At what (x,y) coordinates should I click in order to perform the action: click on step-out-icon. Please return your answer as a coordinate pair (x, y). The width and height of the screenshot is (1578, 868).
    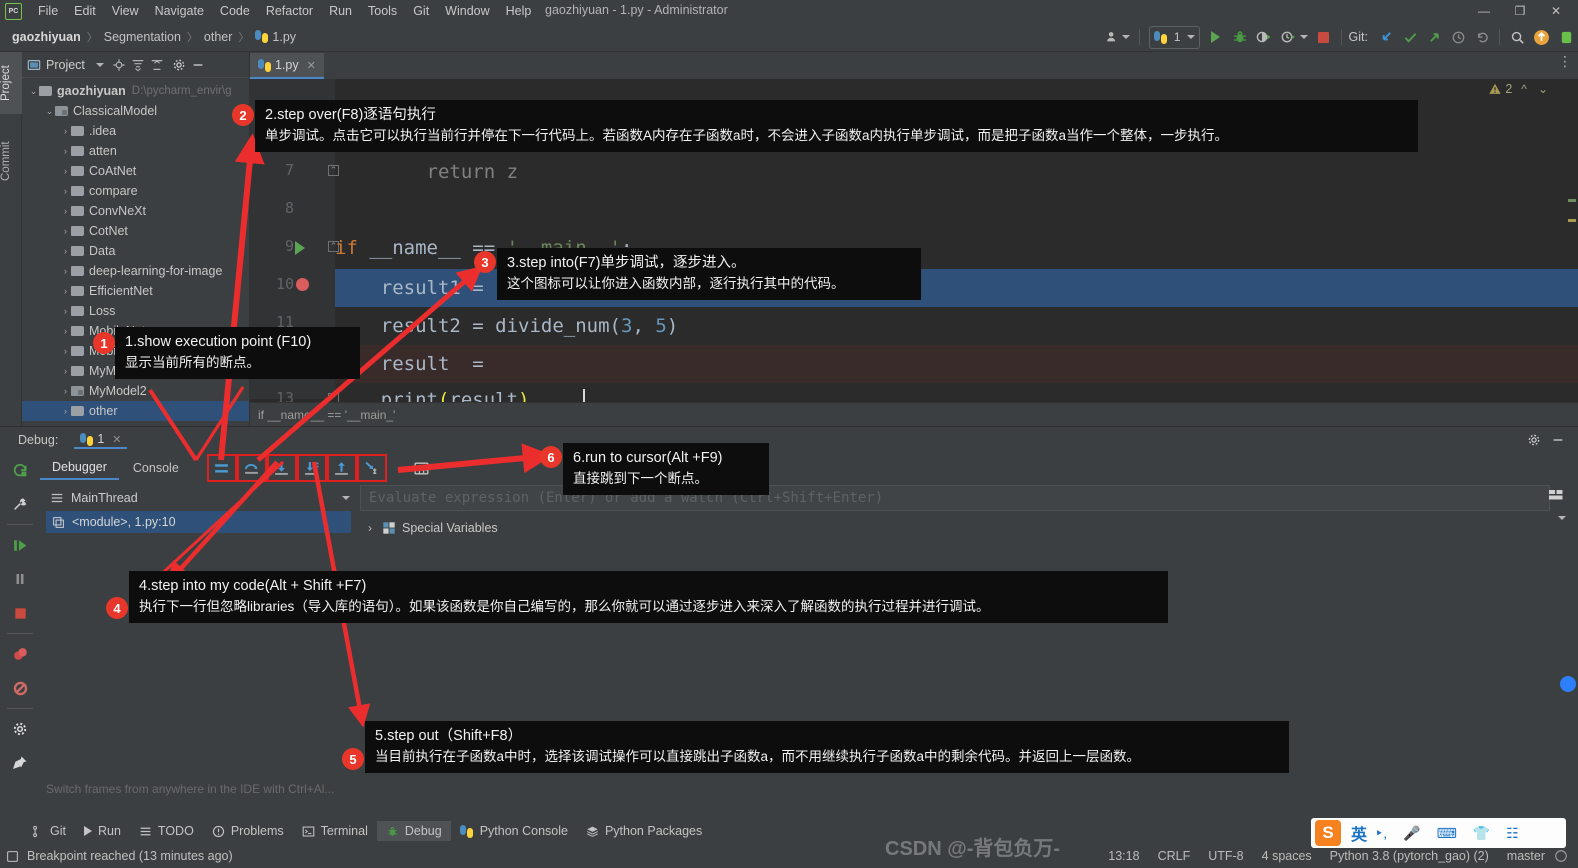
    Looking at the image, I should click on (341, 468).